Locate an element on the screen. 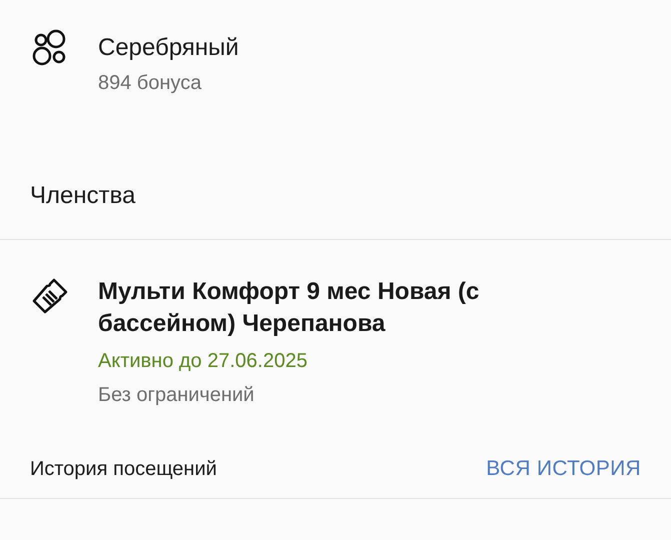 Image resolution: width=671 pixels, height=540 pixels. membership-limit: Без ограничений is located at coordinates (177, 395).